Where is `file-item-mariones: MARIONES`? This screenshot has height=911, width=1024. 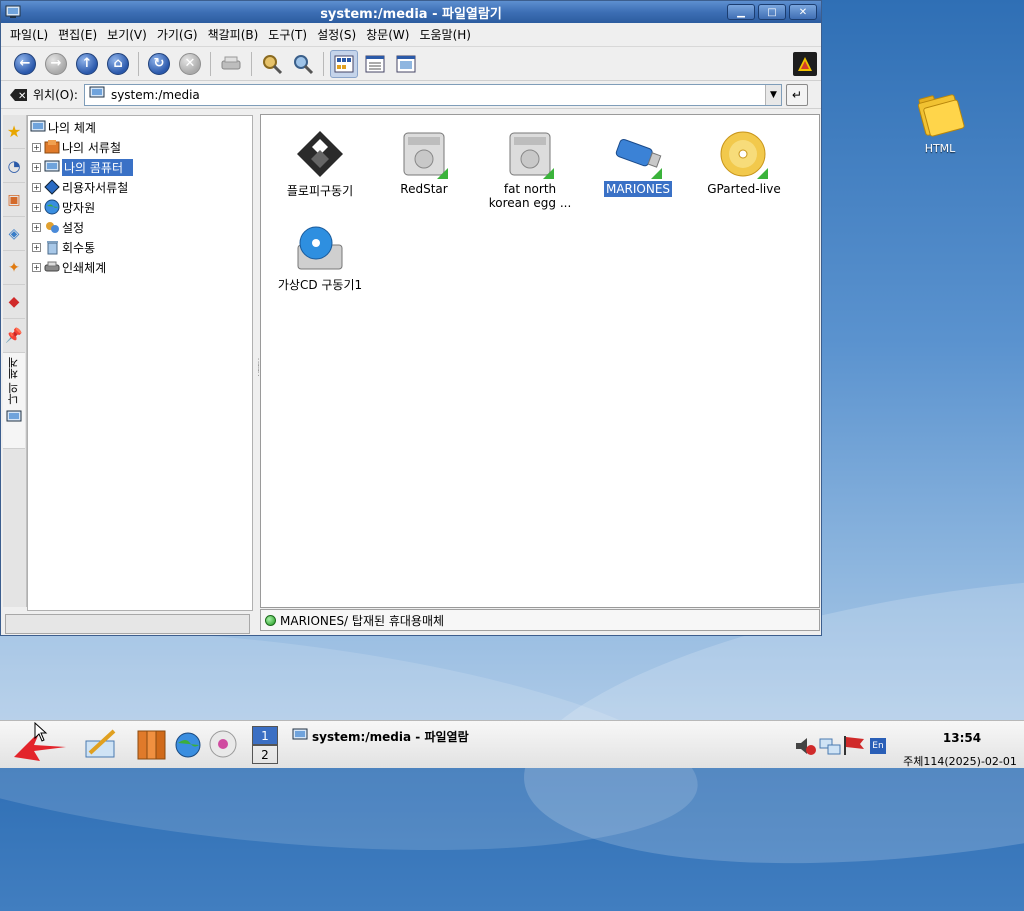 file-item-mariones: MARIONES is located at coordinates (638, 161).